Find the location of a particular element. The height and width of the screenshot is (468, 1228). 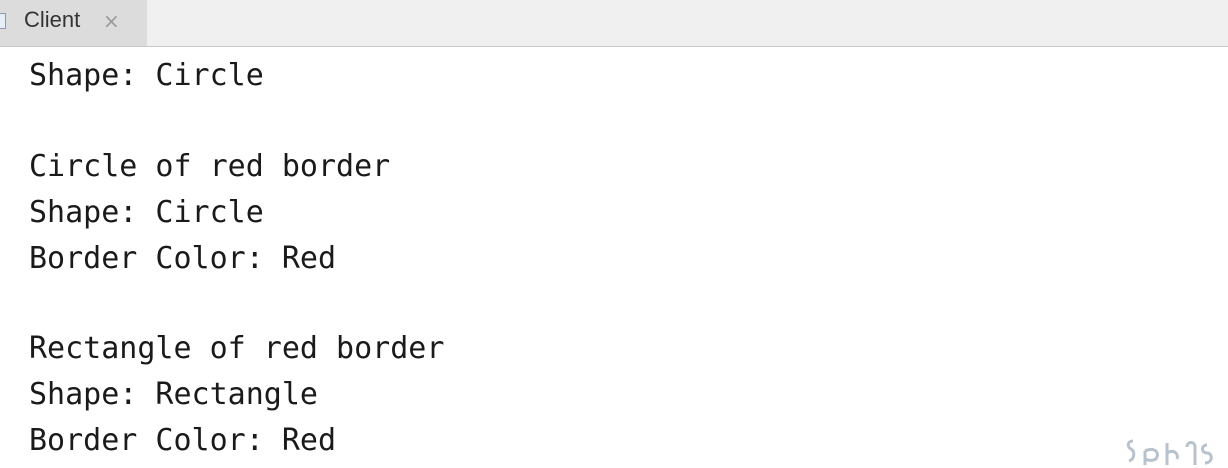

close-icon: × is located at coordinates (111, 21).